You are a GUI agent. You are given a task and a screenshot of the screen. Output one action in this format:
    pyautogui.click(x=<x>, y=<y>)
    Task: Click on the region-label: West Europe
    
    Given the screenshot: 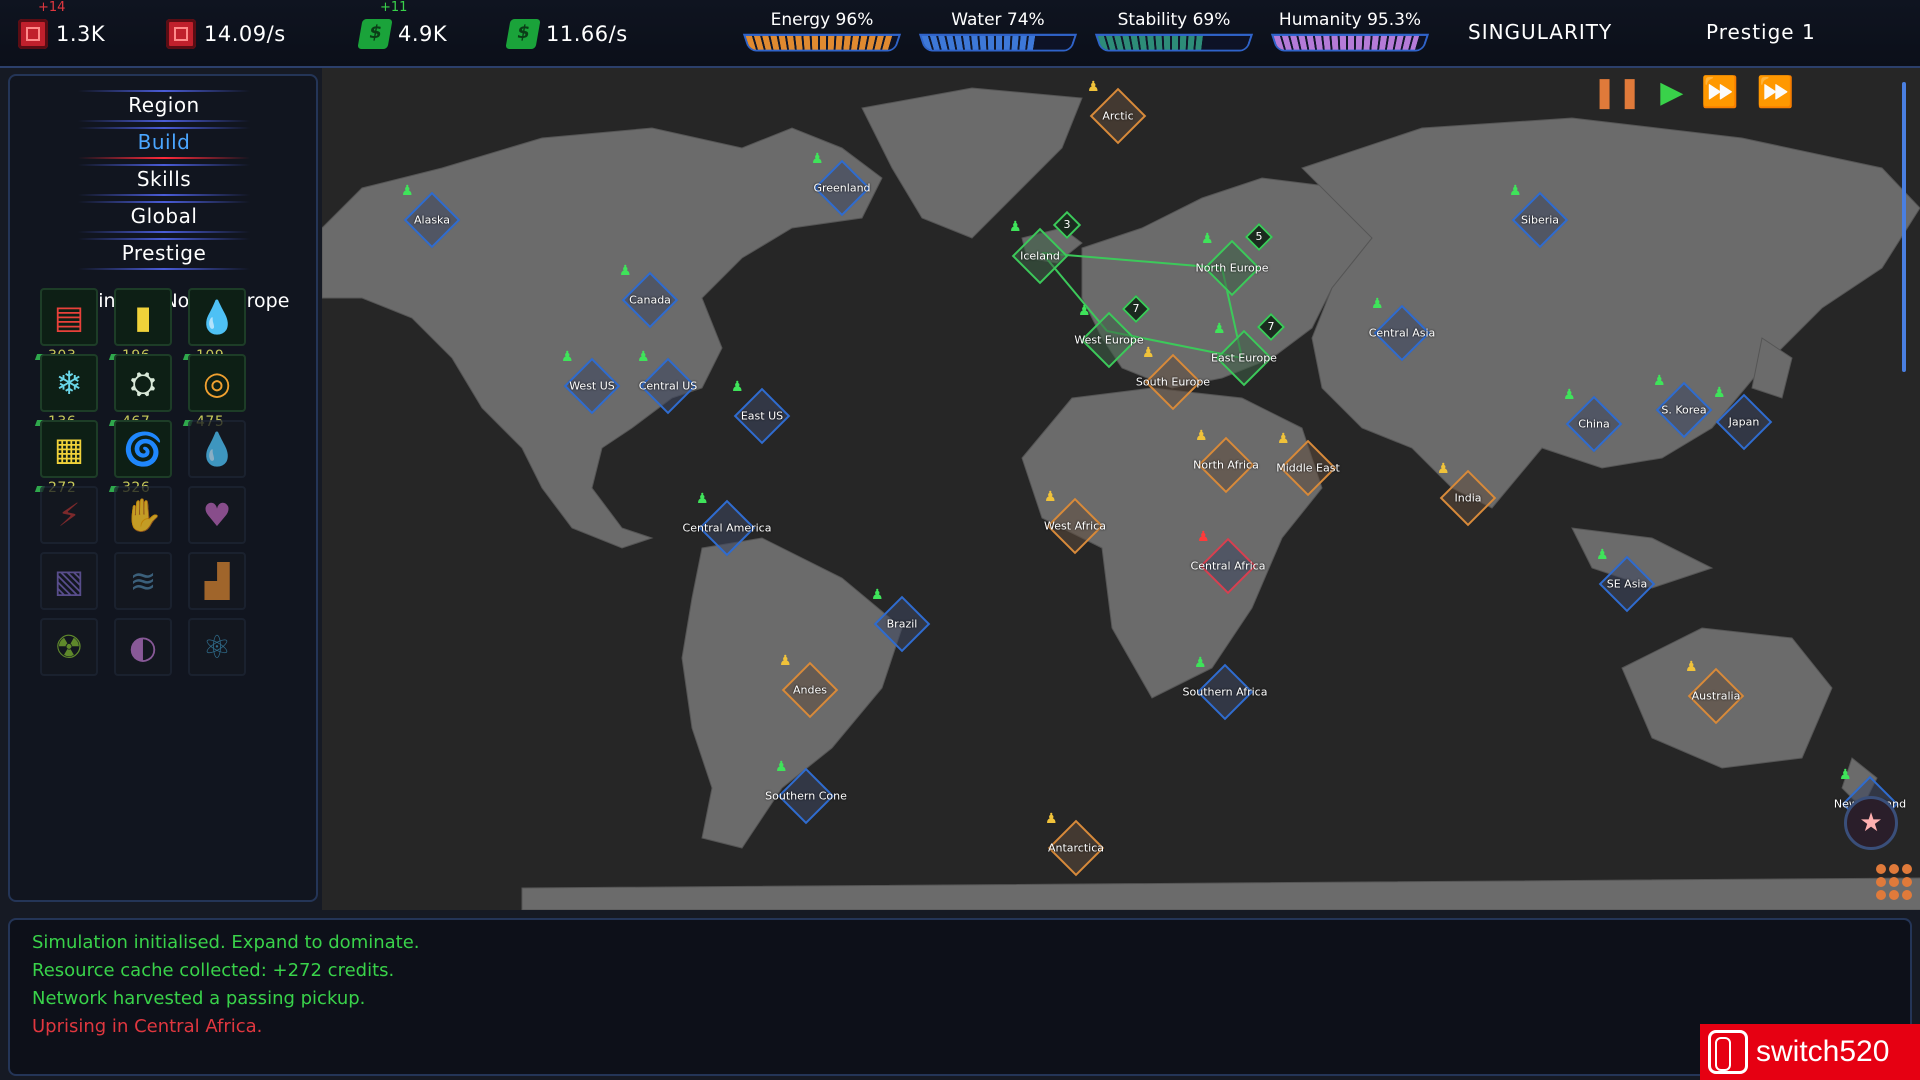 What is the action you would take?
    pyautogui.click(x=1109, y=340)
    